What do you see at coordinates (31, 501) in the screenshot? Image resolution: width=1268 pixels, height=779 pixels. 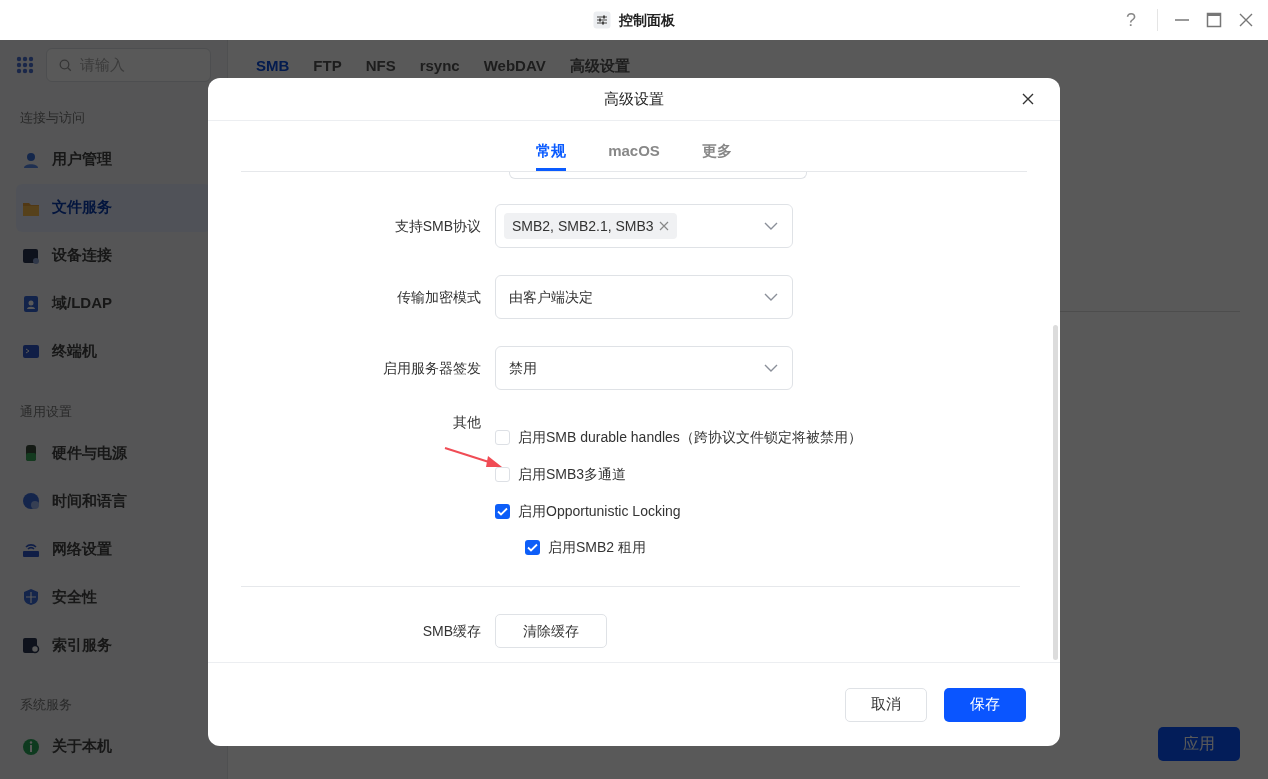 I see `globe-icon` at bounding box center [31, 501].